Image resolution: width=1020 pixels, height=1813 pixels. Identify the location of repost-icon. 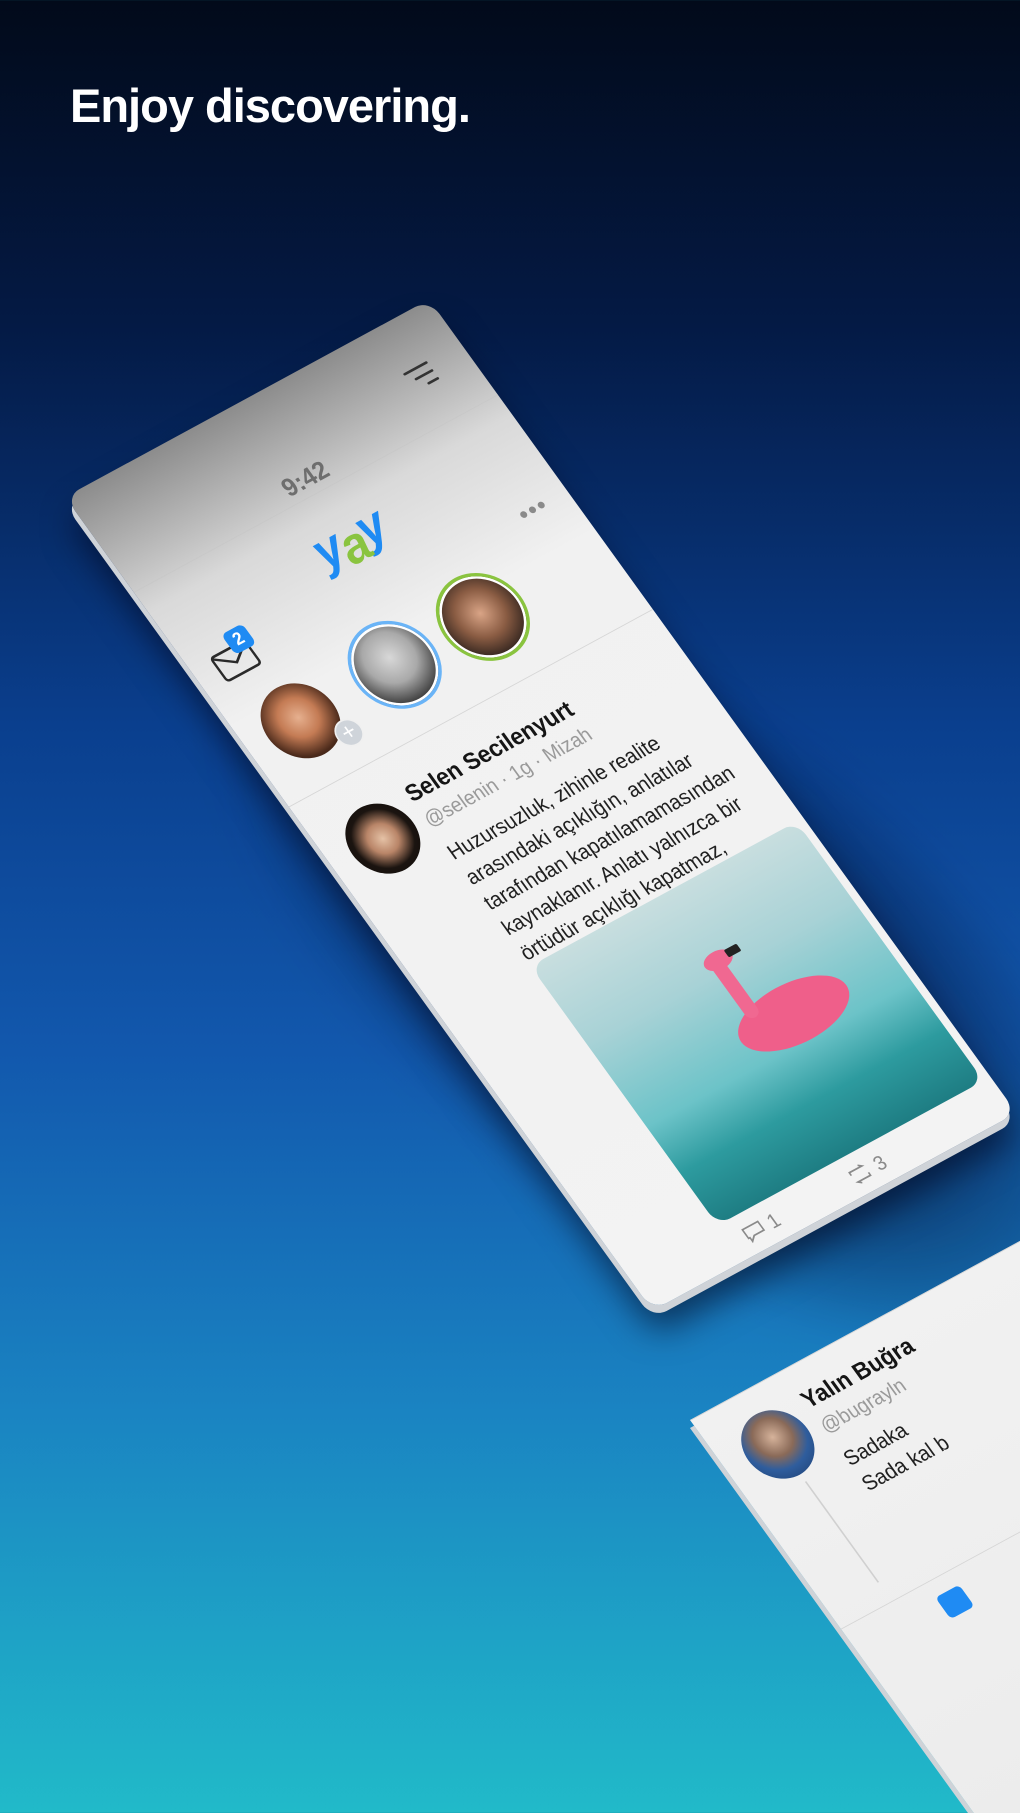
(859, 1174).